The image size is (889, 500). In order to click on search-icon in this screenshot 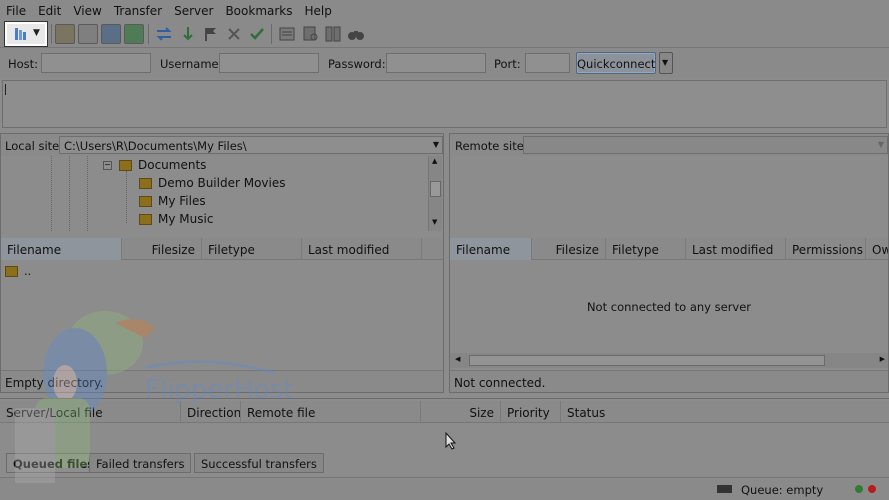, I will do `click(356, 34)`.